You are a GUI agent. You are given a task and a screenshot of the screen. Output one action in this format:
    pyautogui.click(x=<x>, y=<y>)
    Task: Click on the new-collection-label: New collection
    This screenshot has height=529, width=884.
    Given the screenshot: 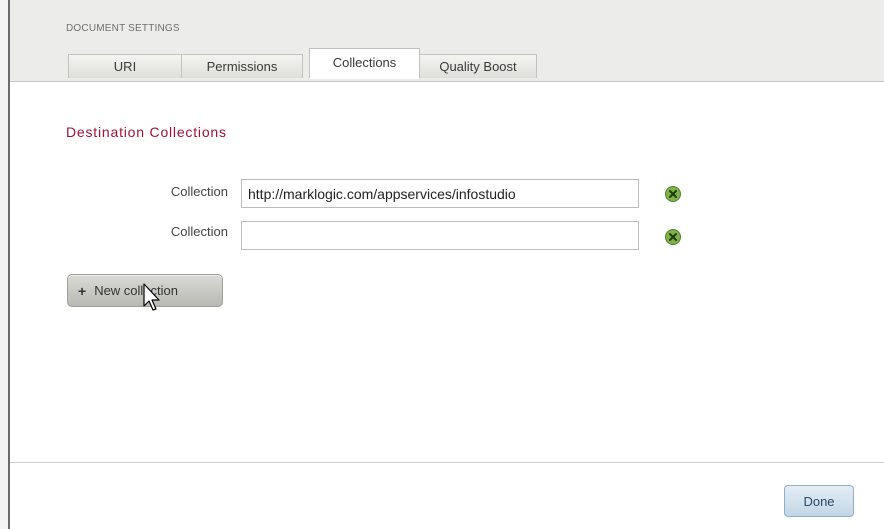 What is the action you would take?
    pyautogui.click(x=136, y=290)
    